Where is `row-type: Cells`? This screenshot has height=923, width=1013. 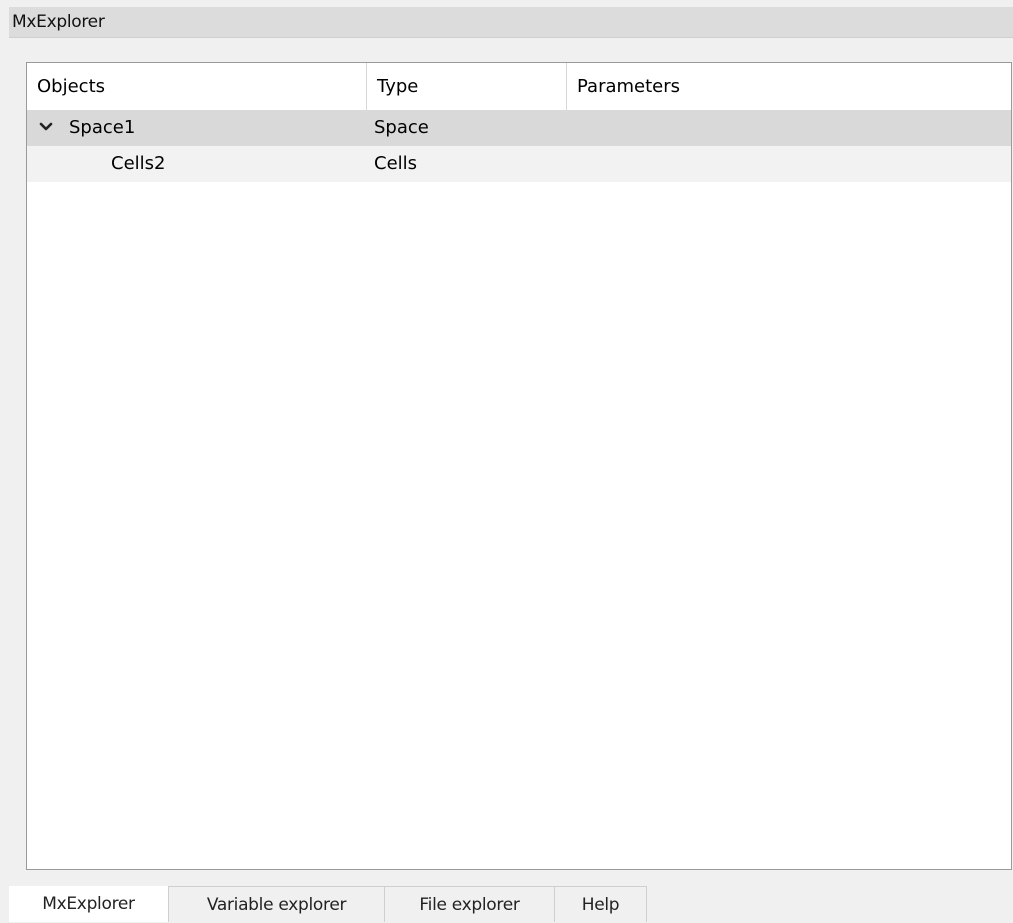 row-type: Cells is located at coordinates (396, 163).